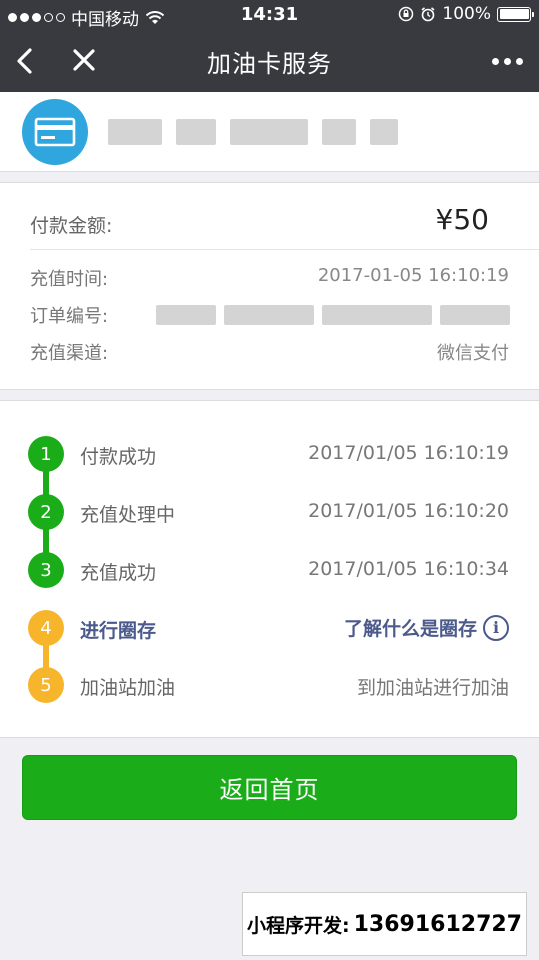 This screenshot has height=960, width=539. I want to click on step-hint: 到加油站进行加油, so click(432, 688).